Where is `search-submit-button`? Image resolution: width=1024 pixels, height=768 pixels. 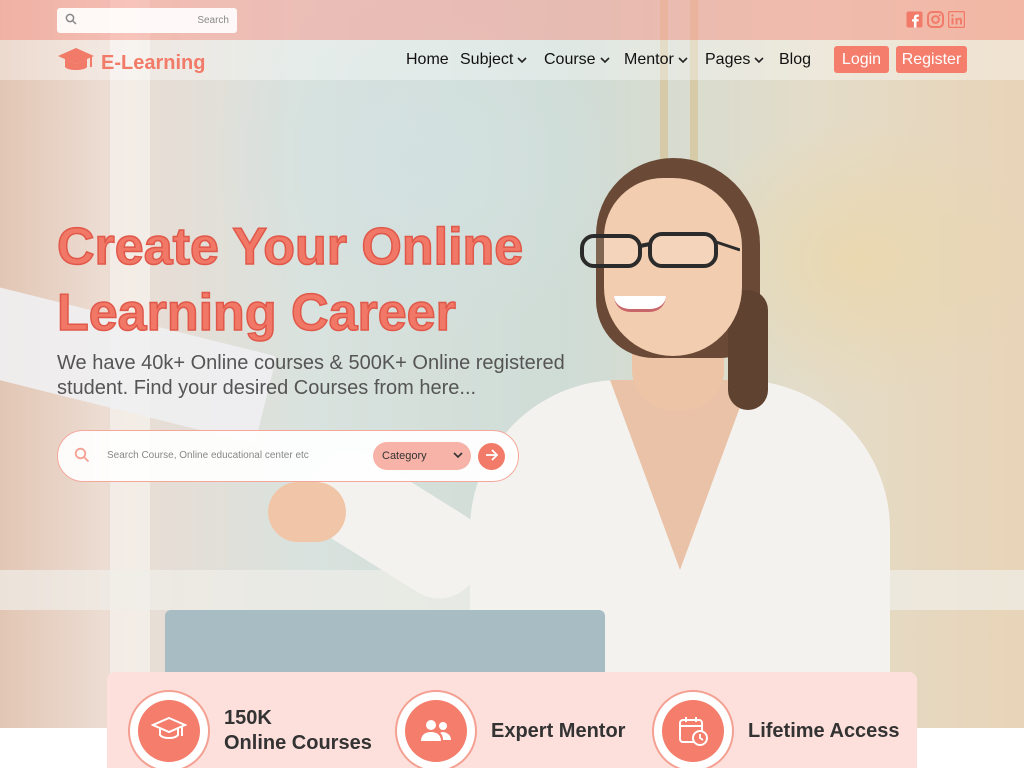
search-submit-button is located at coordinates (491, 456).